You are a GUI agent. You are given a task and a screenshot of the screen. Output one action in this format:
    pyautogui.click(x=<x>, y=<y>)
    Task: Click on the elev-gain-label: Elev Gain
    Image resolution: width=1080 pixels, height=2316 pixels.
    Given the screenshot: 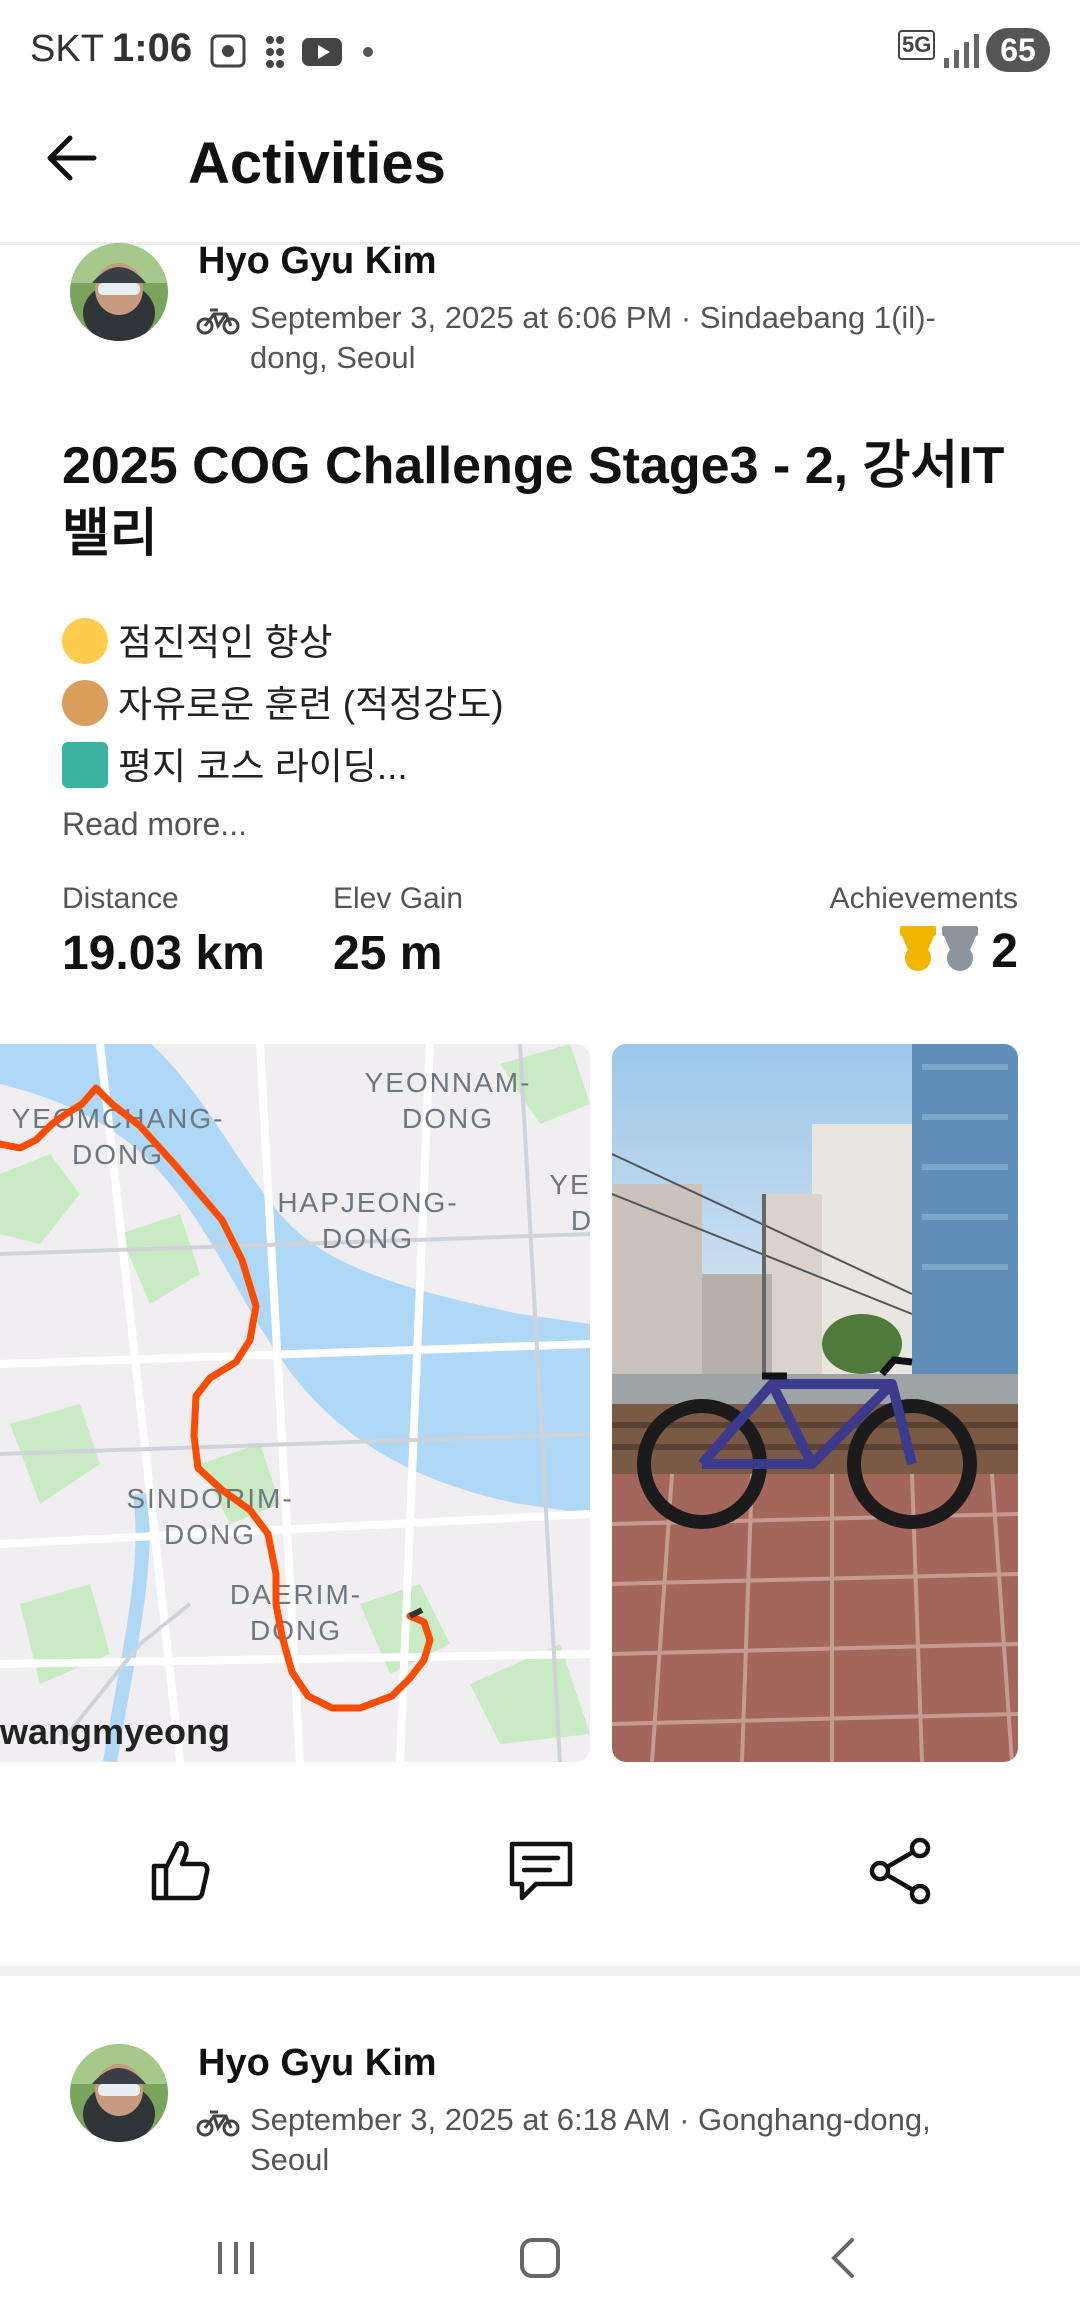 What is the action you would take?
    pyautogui.click(x=398, y=898)
    